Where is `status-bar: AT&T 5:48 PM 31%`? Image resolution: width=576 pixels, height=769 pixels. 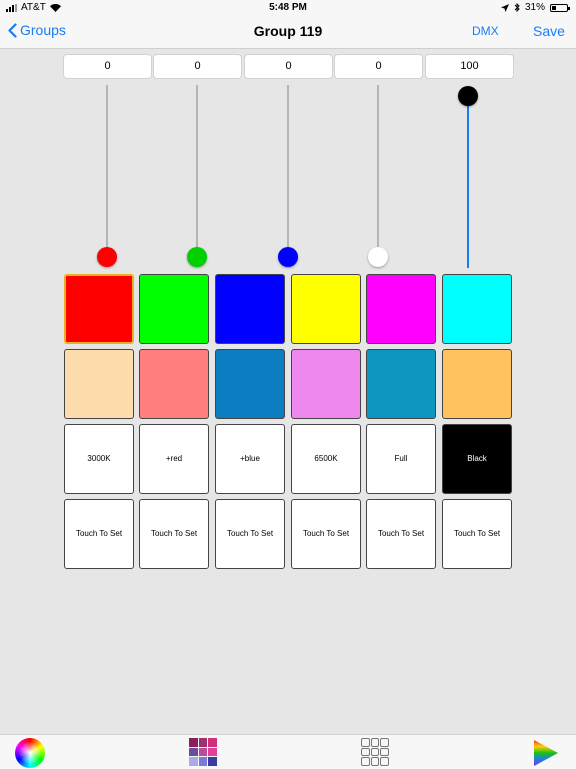 status-bar: AT&T 5:48 PM 31% is located at coordinates (288, 8).